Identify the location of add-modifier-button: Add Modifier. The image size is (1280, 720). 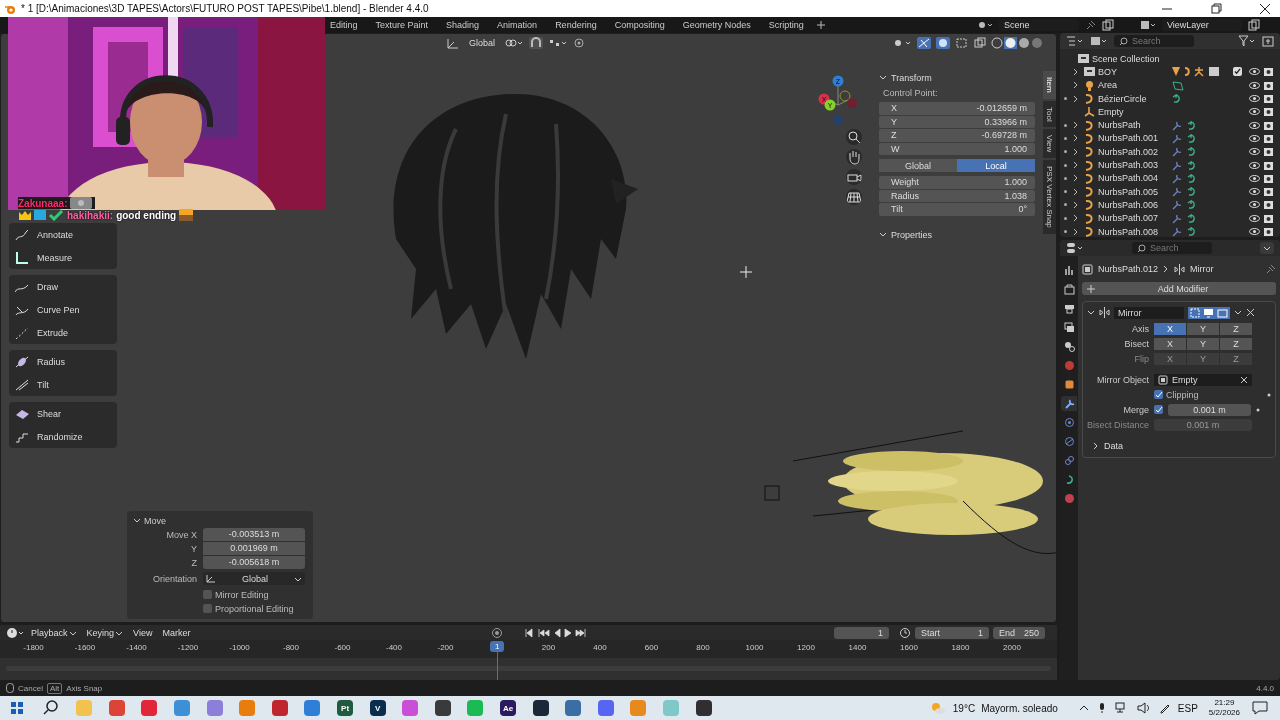
(1179, 288).